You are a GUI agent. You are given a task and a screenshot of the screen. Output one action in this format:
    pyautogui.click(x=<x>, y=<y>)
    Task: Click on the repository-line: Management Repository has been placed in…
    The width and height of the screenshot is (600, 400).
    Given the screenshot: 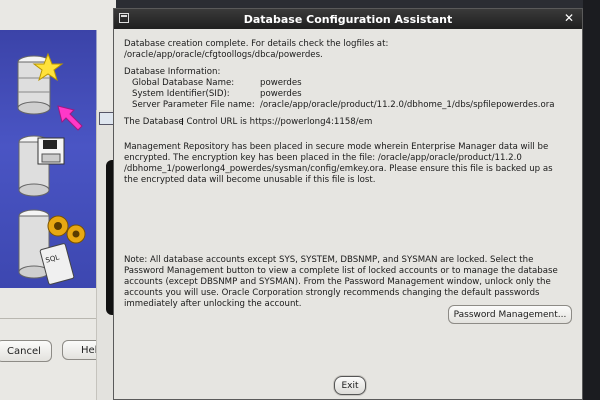 What is the action you would take?
    pyautogui.click(x=336, y=147)
    